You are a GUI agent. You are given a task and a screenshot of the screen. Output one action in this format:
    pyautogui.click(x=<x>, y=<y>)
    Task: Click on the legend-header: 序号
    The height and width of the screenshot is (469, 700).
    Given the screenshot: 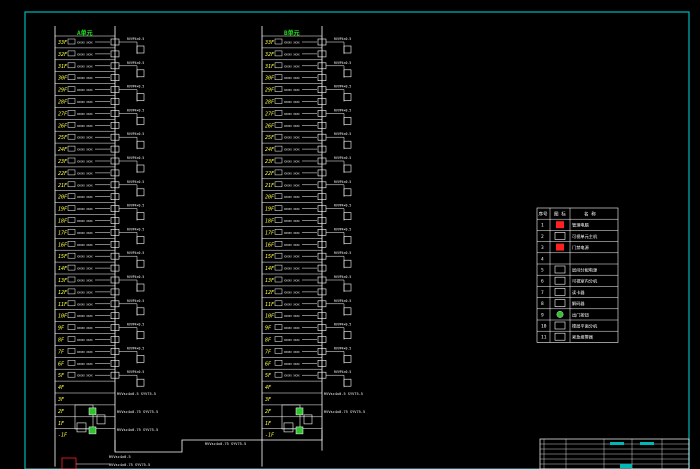 What is the action you would take?
    pyautogui.click(x=543, y=214)
    